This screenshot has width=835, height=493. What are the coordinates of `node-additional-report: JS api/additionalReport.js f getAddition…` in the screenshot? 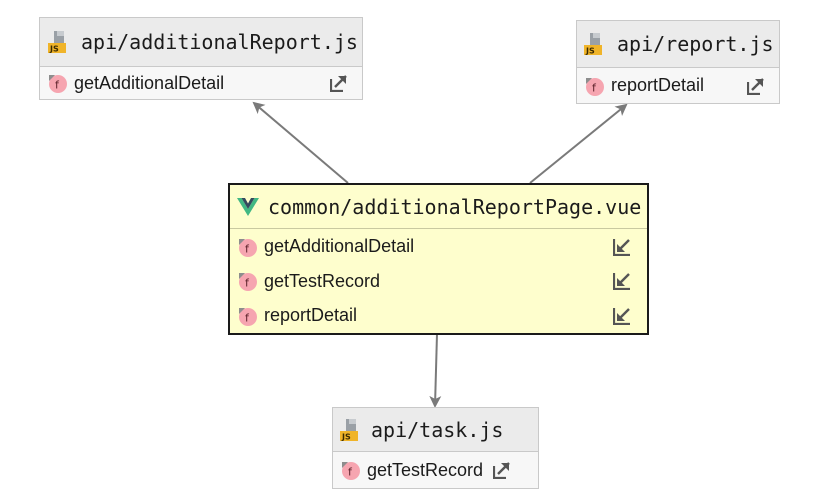 It's located at (201, 58).